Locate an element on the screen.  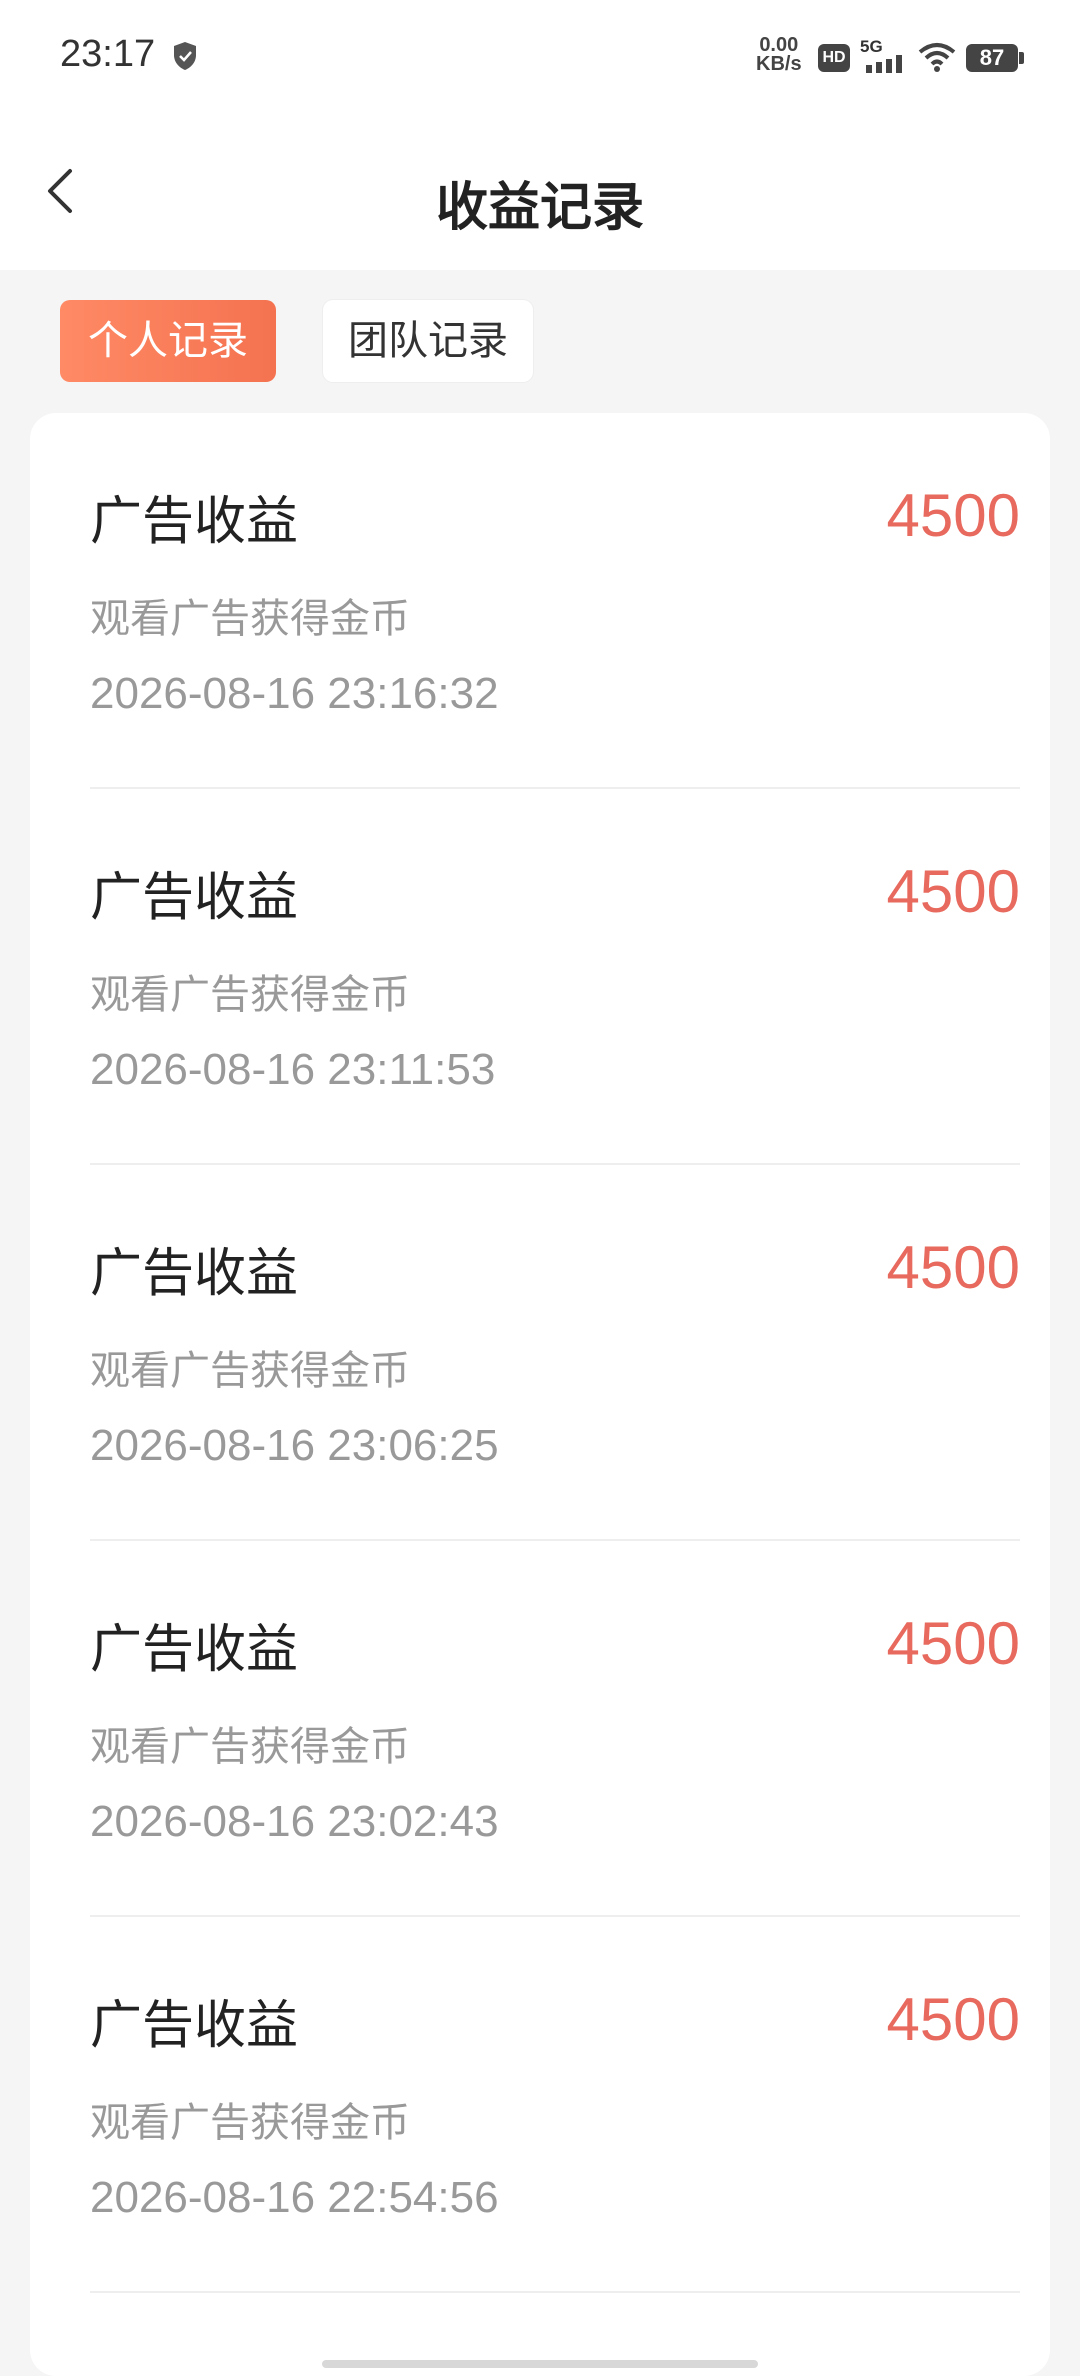
record-timestamp: 2026-08-16 23:11:53 is located at coordinates (293, 1069).